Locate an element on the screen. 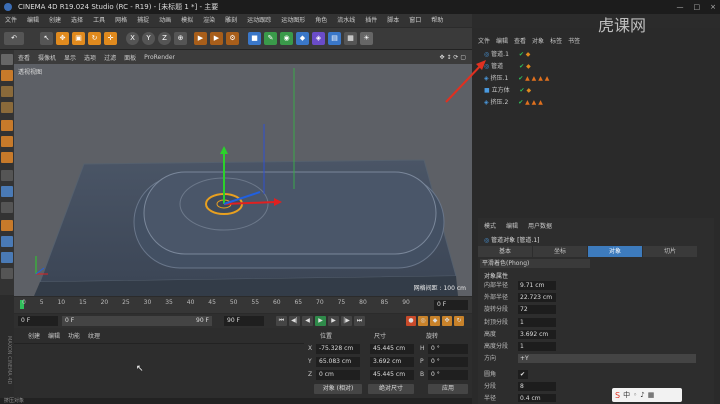  render-picture-viewer-icon: ▶ is located at coordinates (216, 38).